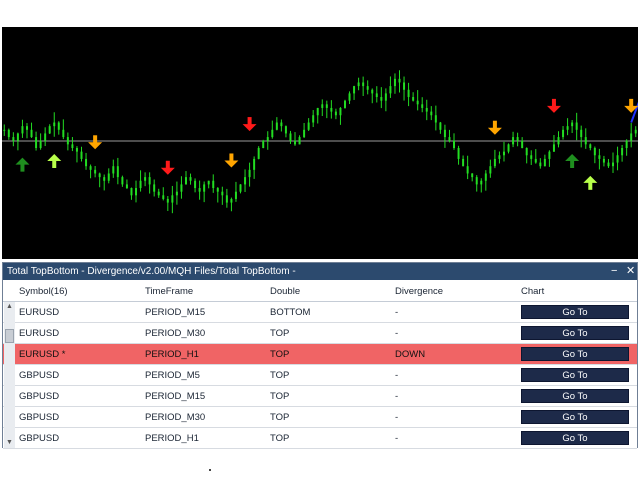 The height and width of the screenshot is (480, 640). I want to click on scroll-down-icon: ▼, so click(9, 443).